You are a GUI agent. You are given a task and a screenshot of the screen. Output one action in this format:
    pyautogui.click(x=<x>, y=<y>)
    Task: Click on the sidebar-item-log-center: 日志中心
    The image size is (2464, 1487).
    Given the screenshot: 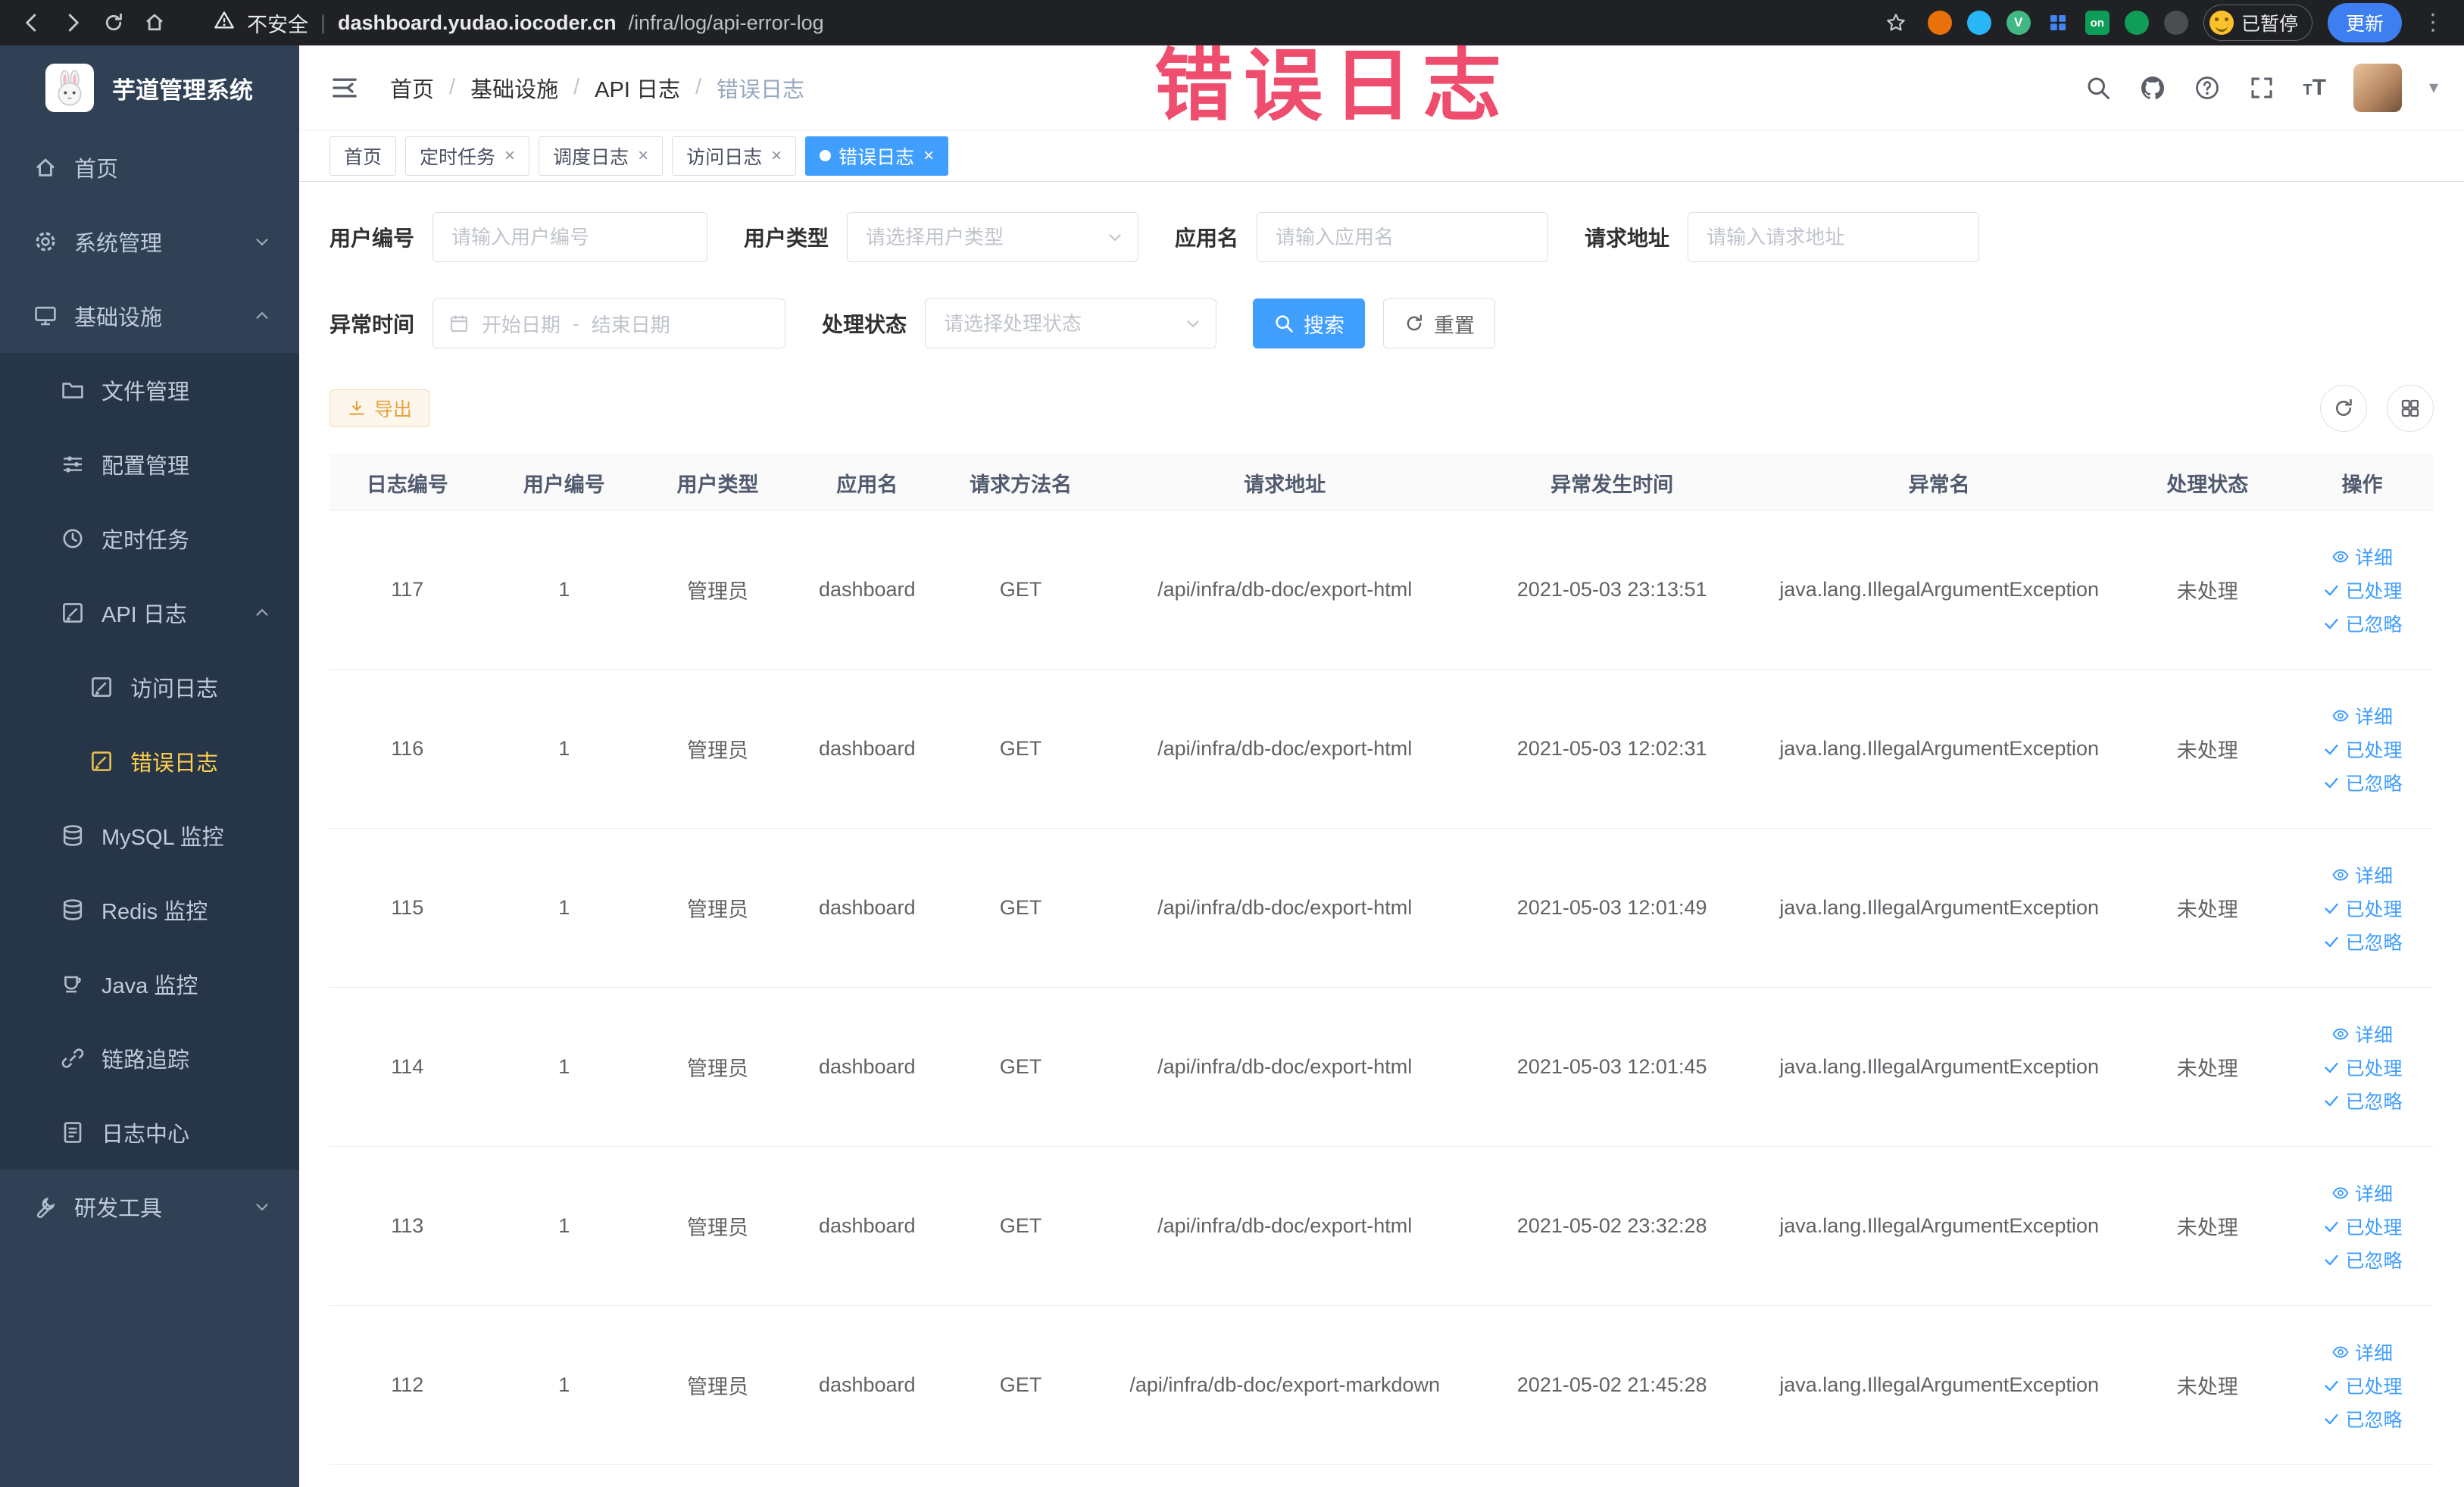 What is the action you would take?
    pyautogui.click(x=149, y=1132)
    